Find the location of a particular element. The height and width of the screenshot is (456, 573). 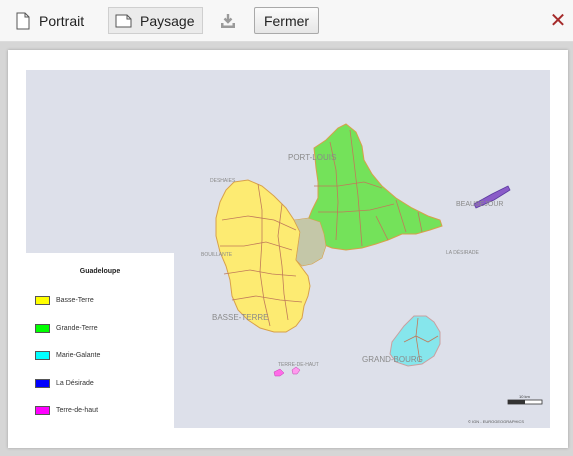

label-basse-terre: BASSE-TERRE is located at coordinates (240, 317).